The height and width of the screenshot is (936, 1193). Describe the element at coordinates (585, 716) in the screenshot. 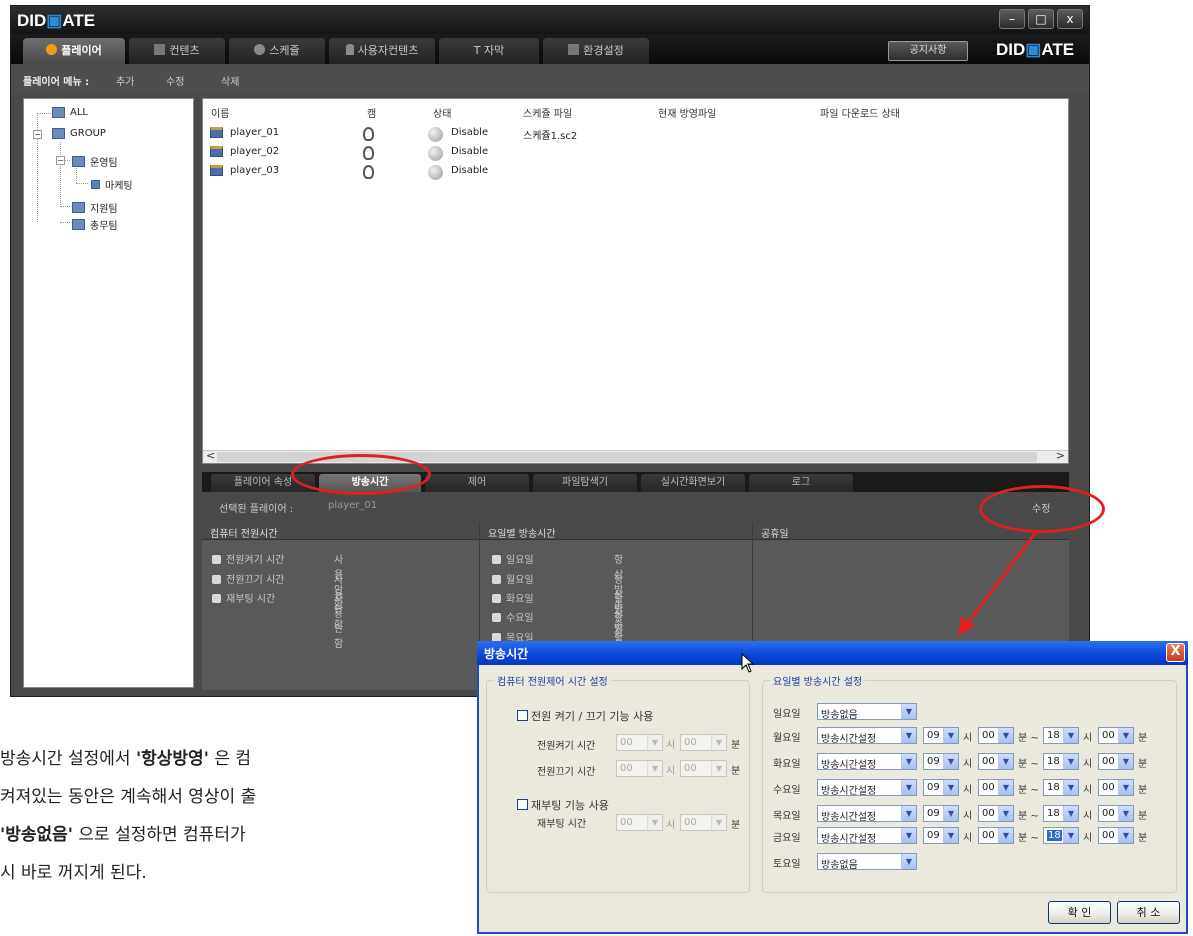

I see `enable-power-checkbox: 전원 켜기 / 끄기 기능 사용` at that location.